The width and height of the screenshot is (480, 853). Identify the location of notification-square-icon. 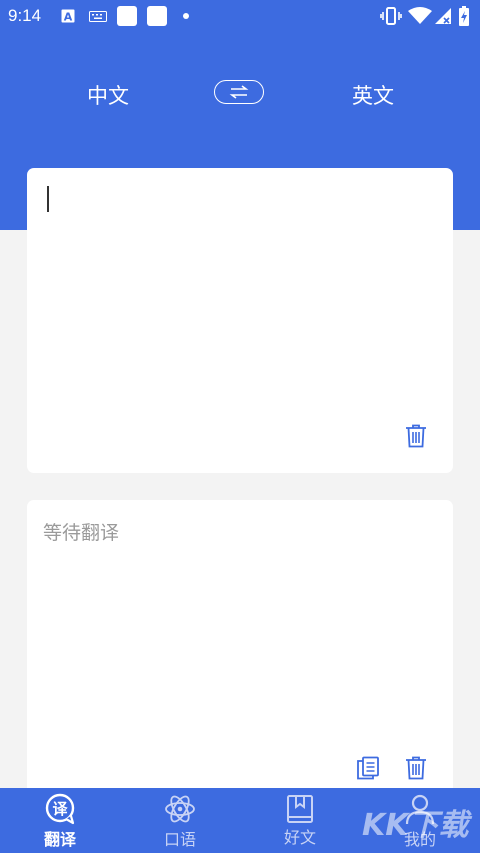
(127, 16).